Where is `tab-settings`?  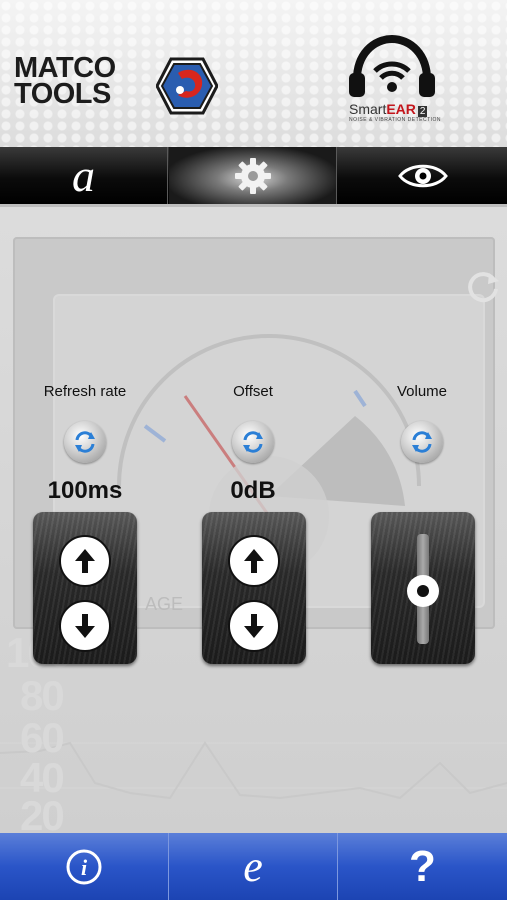 tab-settings is located at coordinates (253, 175).